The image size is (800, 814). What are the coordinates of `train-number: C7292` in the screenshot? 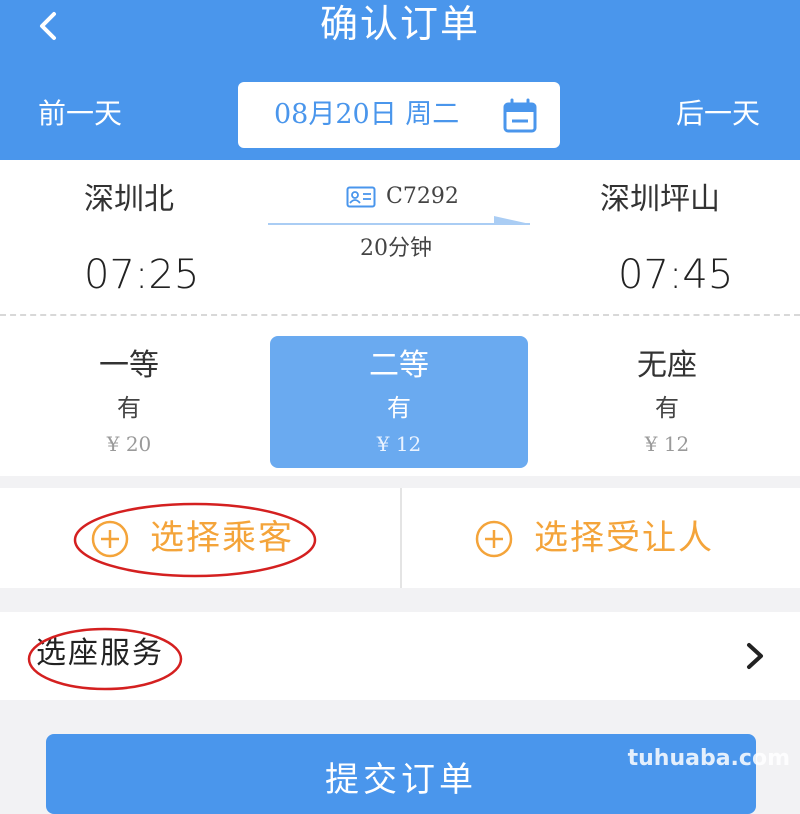 It's located at (422, 196).